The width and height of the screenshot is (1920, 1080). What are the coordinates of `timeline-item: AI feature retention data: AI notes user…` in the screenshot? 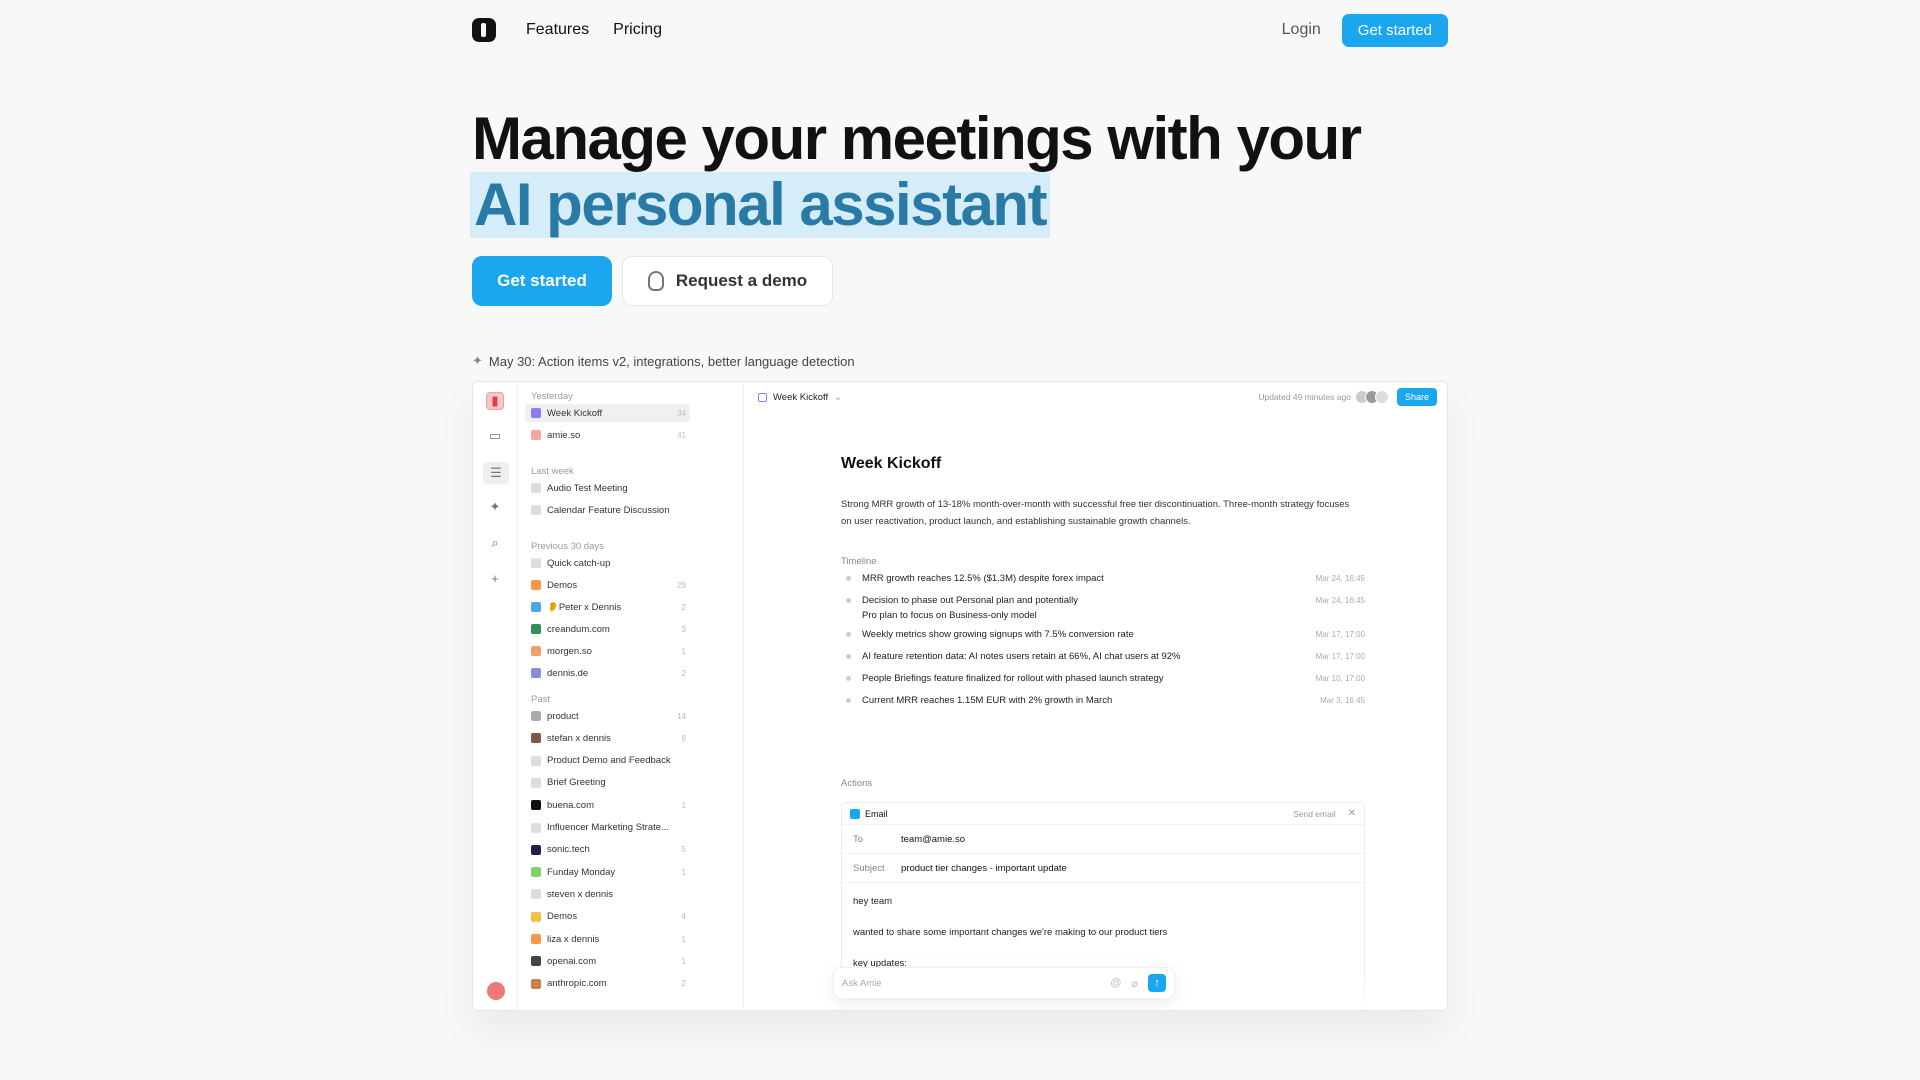 It's located at (1103, 656).